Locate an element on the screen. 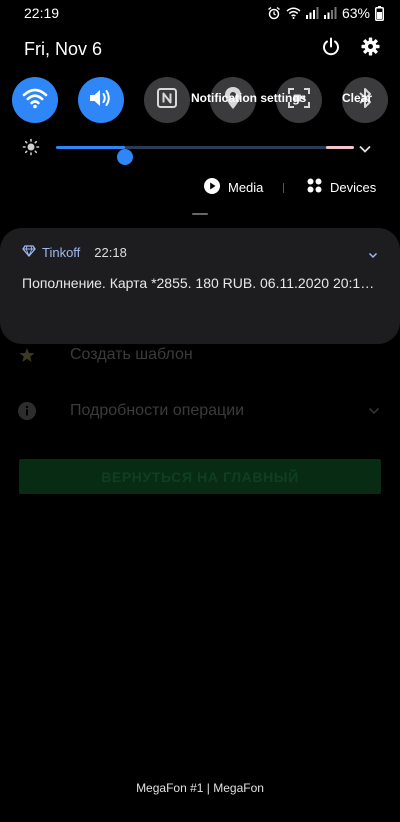 Image resolution: width=400 pixels, height=822 pixels. list-item-operation-details: Подробности операции is located at coordinates (200, 411).